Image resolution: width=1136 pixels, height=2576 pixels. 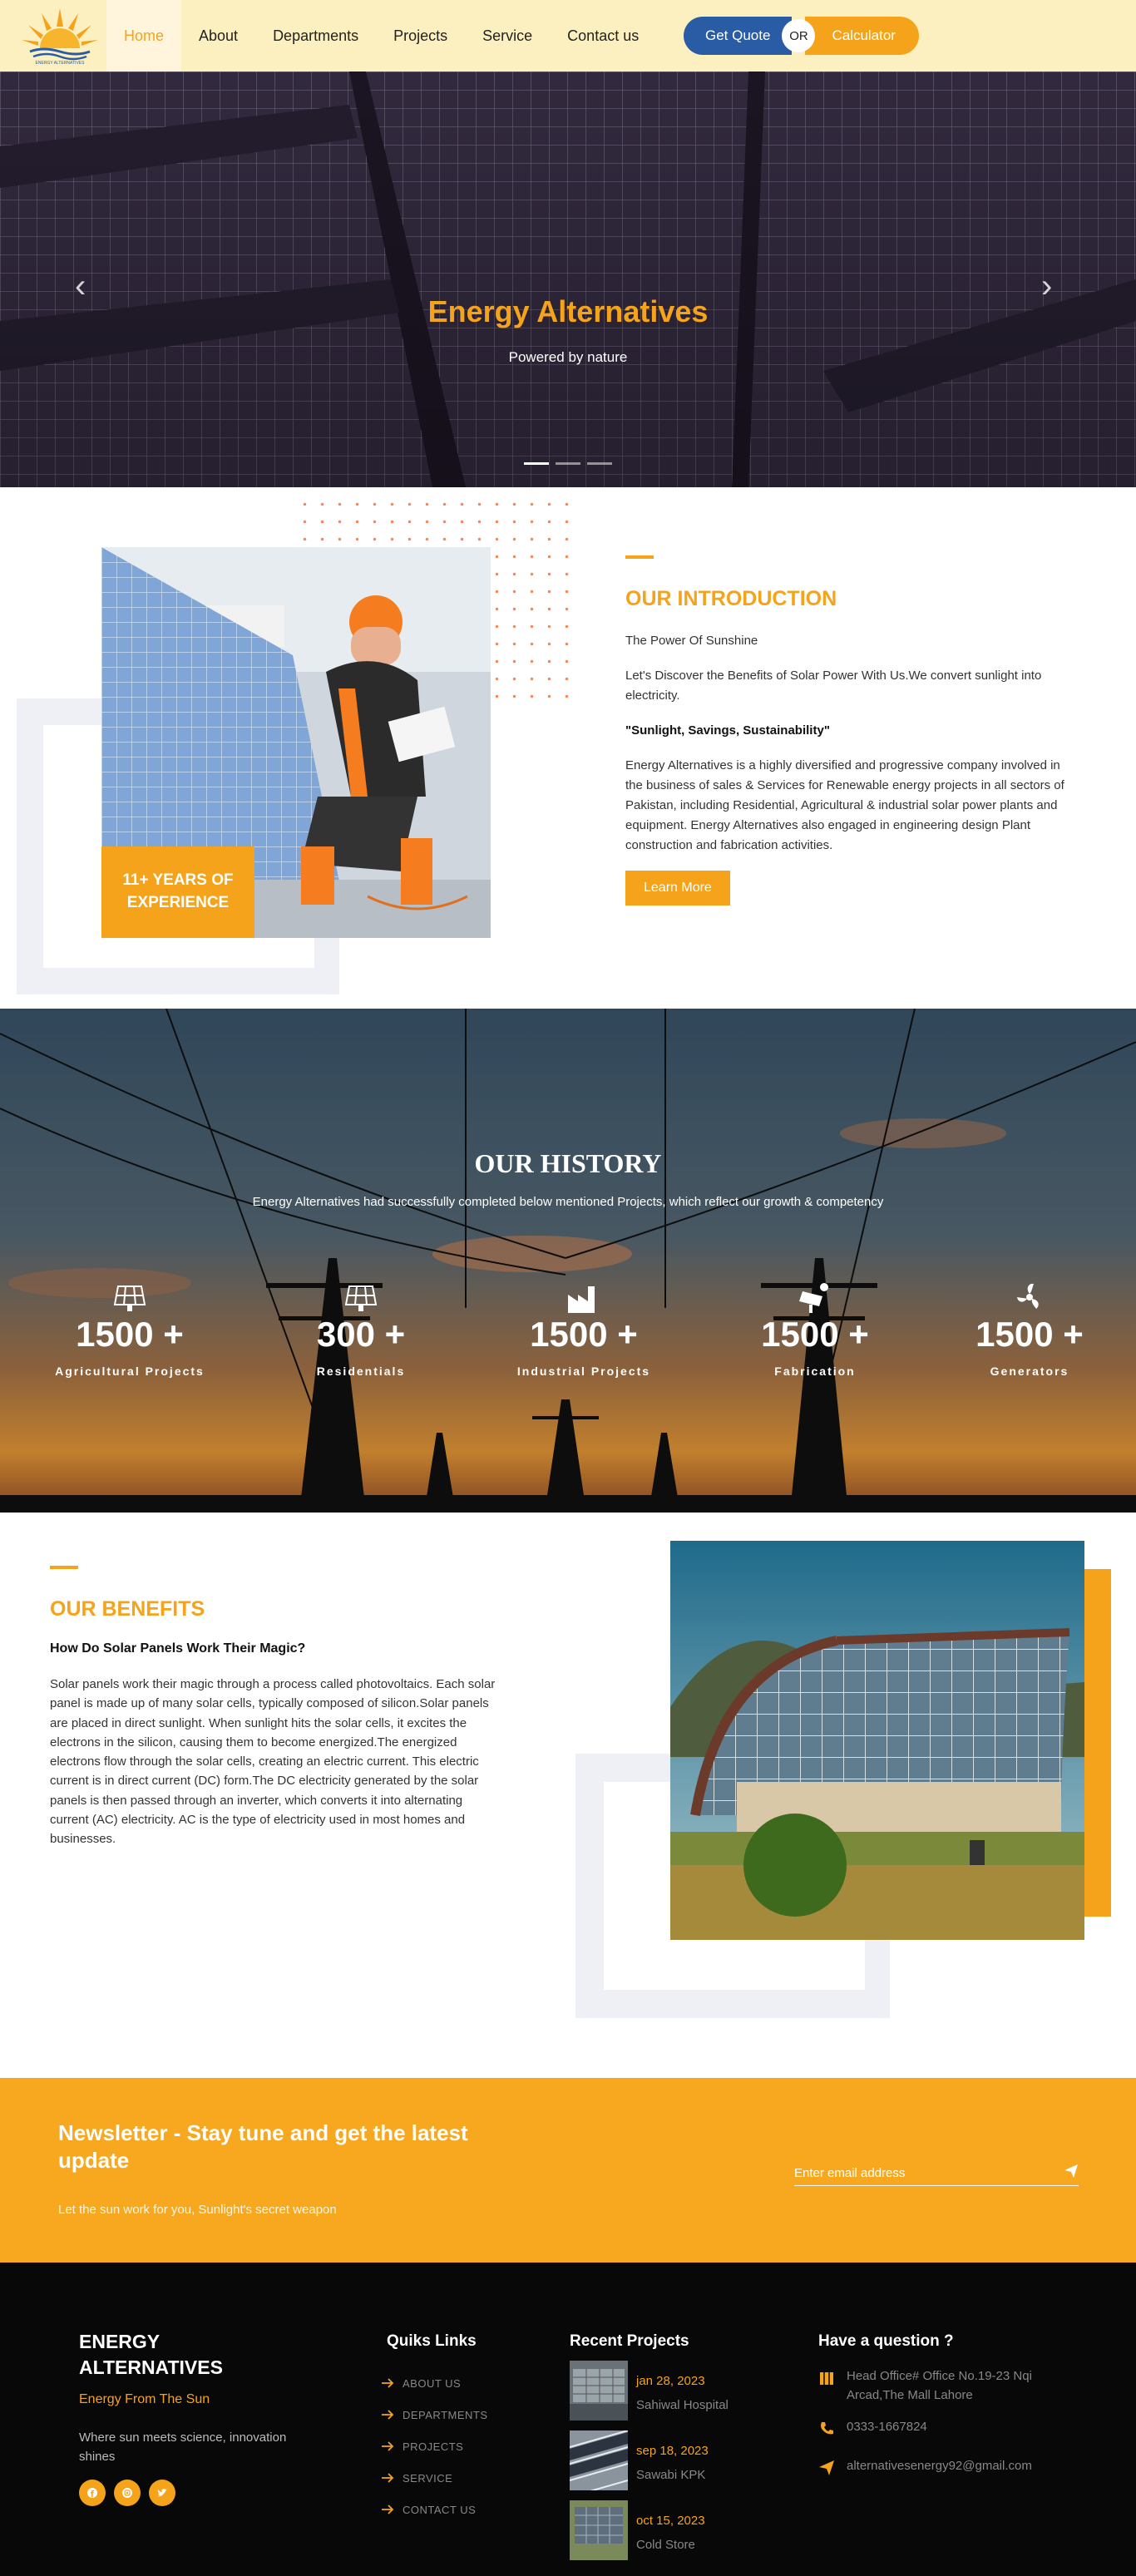 What do you see at coordinates (671, 2475) in the screenshot?
I see `project-name: Sawabi KPK` at bounding box center [671, 2475].